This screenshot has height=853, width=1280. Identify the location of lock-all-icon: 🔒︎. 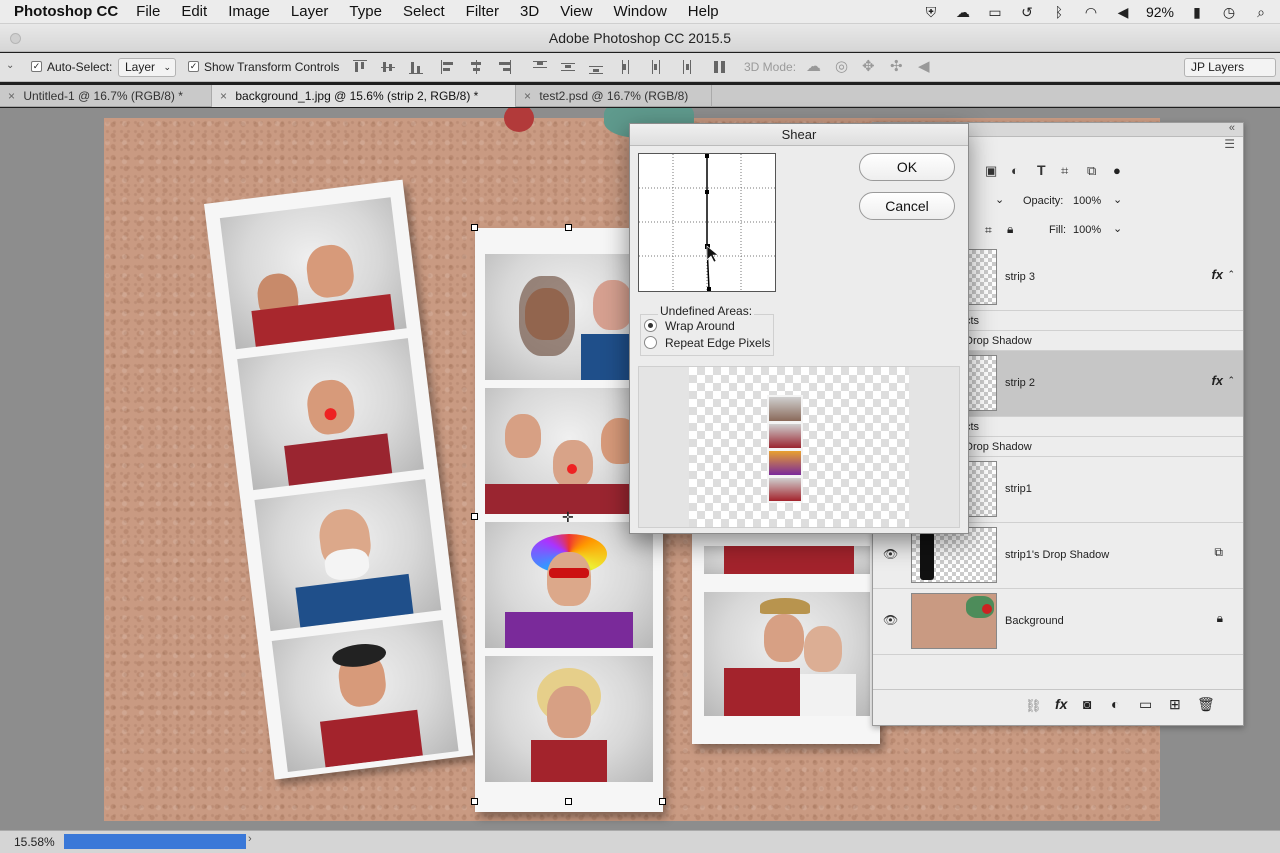
(1010, 229).